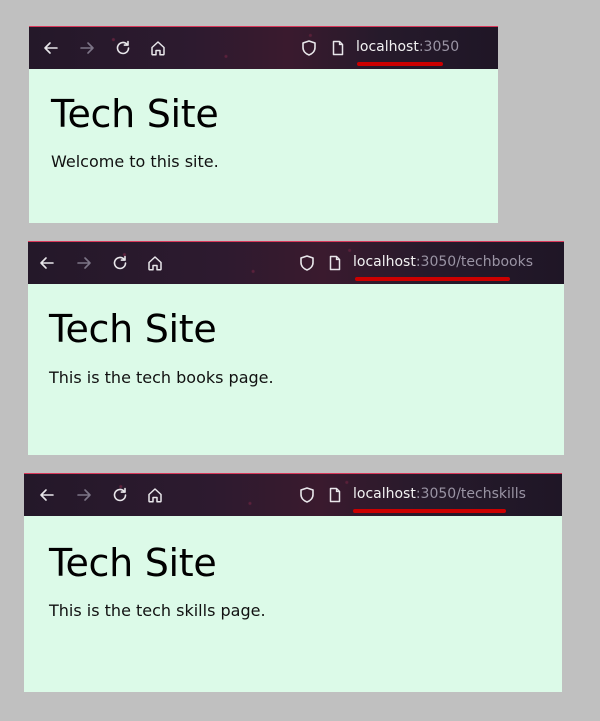 The height and width of the screenshot is (721, 600). I want to click on browser-toolbar: localhost:3050/techskills, so click(293, 495).